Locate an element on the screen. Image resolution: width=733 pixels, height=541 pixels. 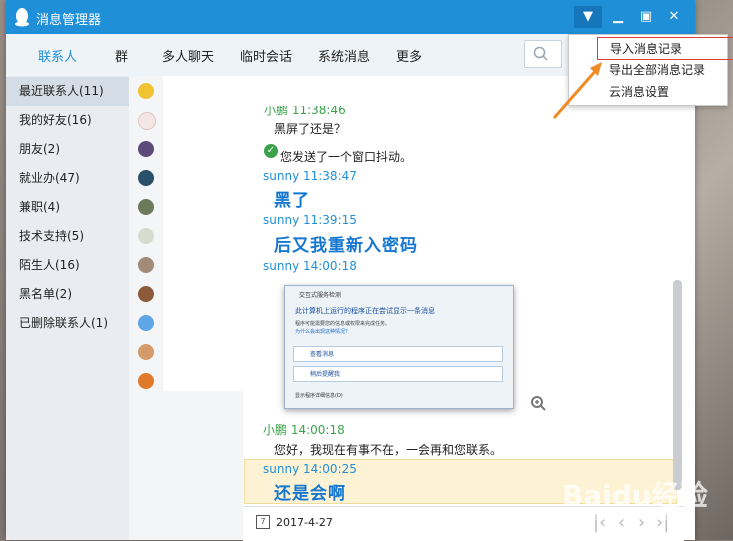
image-dialog-option: 稍后提醒我 is located at coordinates (398, 374).